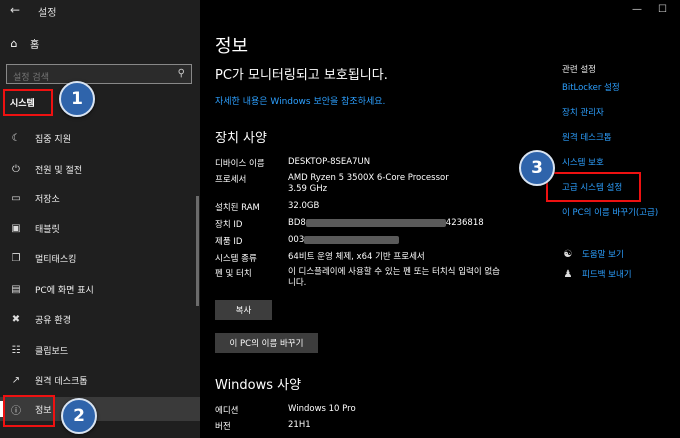 This screenshot has width=680, height=438. Describe the element at coordinates (64, 290) in the screenshot. I see `sidebar-item-label: PC에 화면 표시` at that location.